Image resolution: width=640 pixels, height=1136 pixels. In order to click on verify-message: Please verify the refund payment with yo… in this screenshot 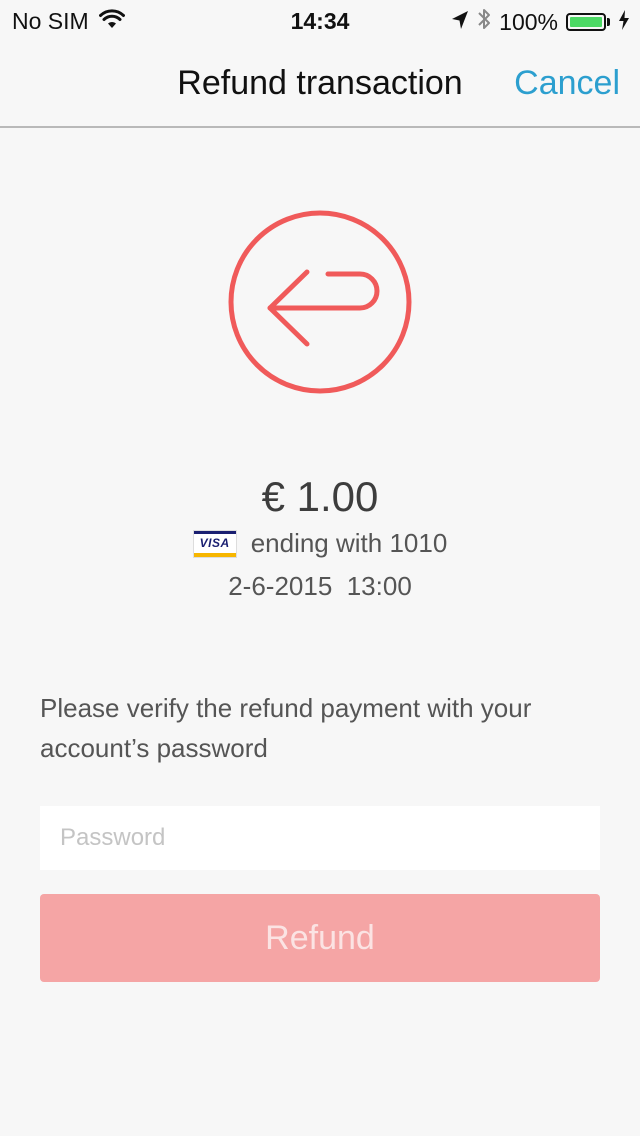, I will do `click(286, 728)`.